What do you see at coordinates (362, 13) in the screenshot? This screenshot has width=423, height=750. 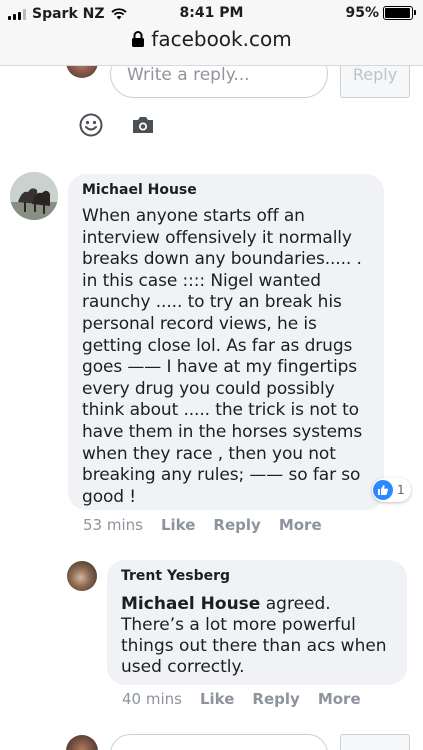 I see `battery-percent: 95%` at bounding box center [362, 13].